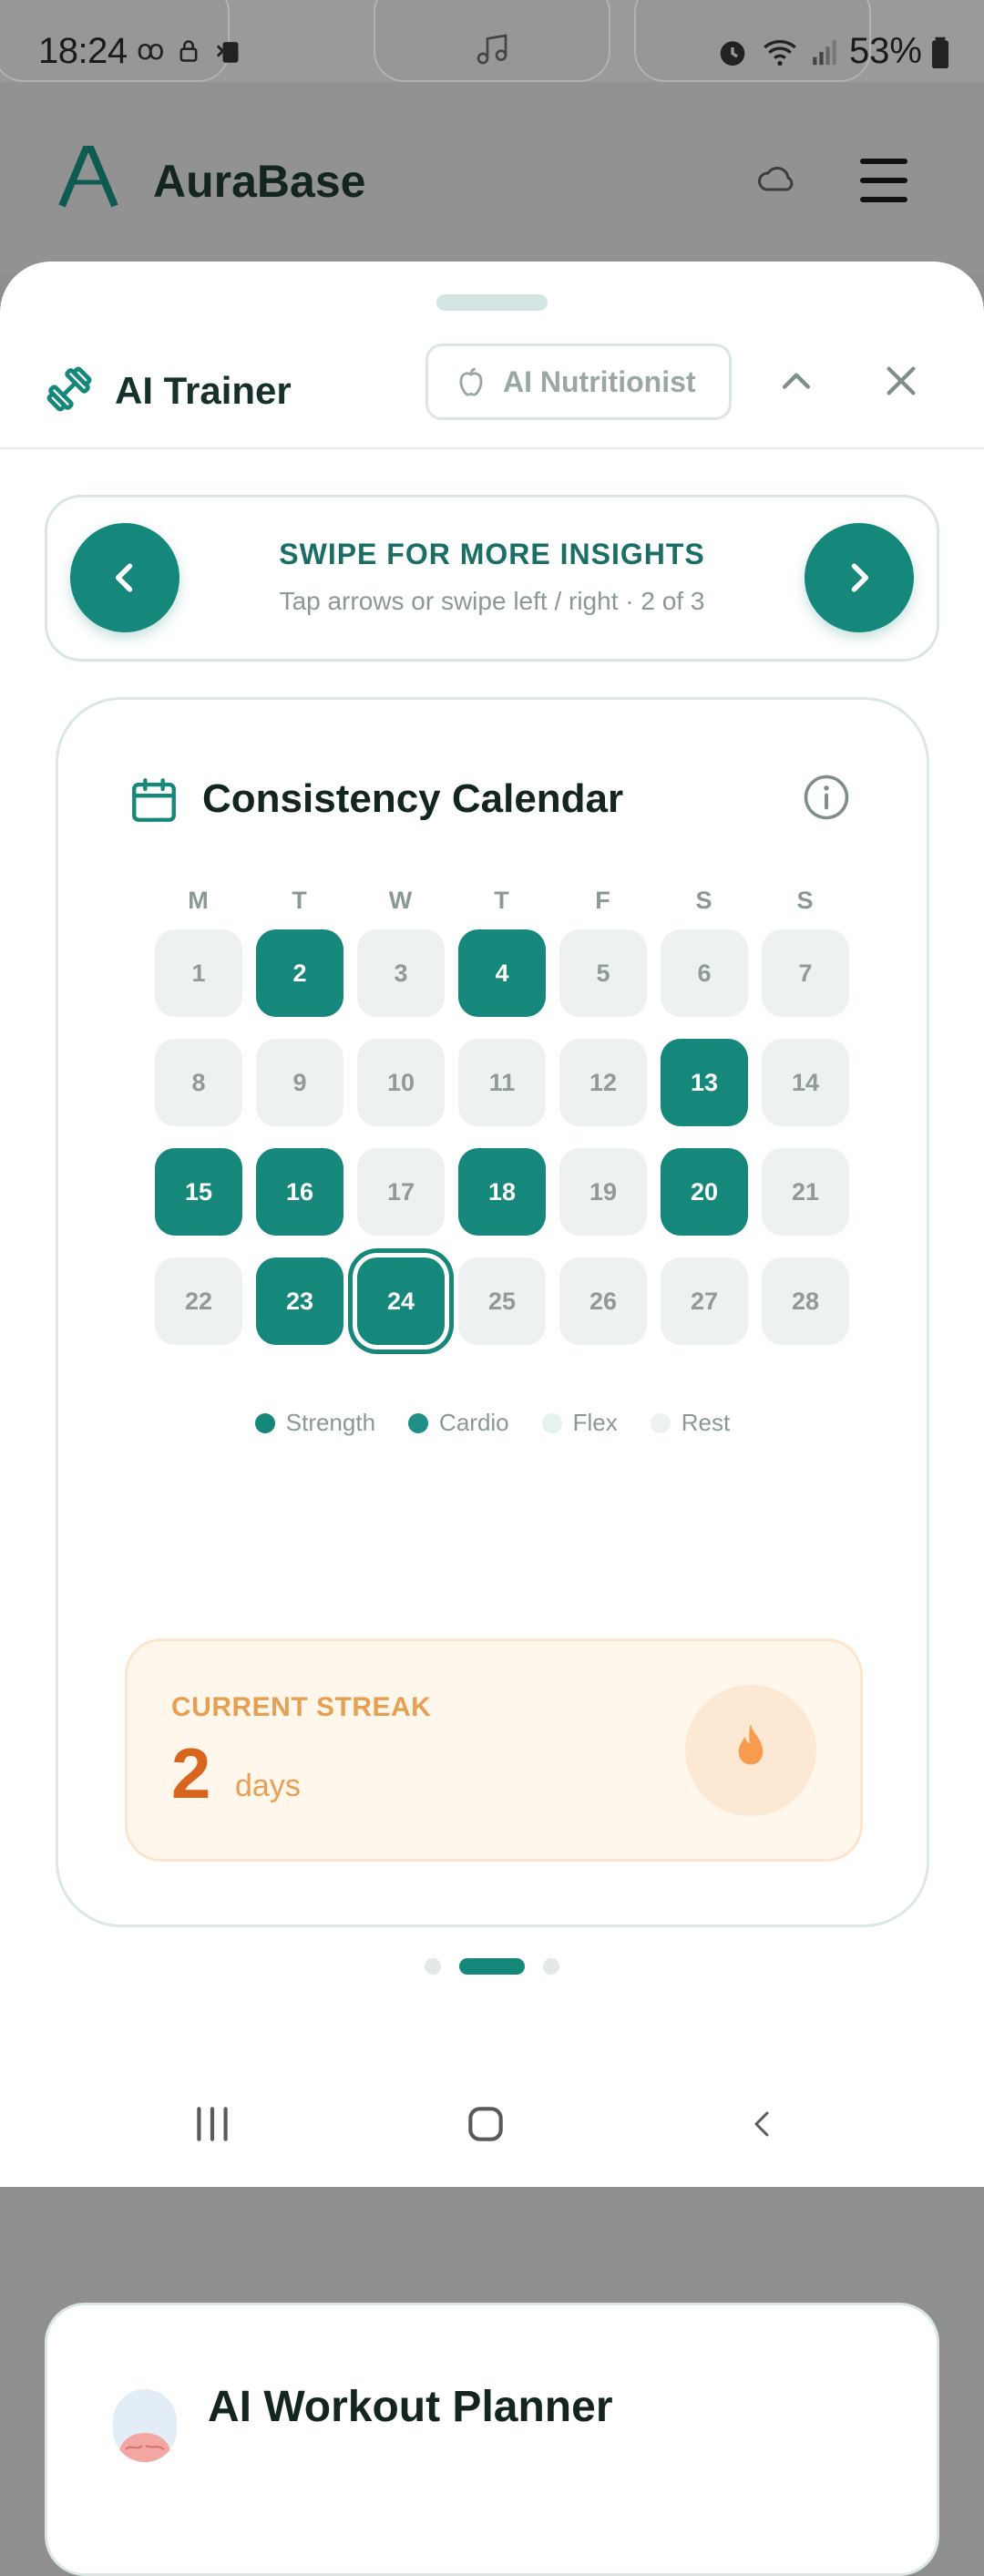 This screenshot has width=984, height=2576. Describe the element at coordinates (704, 1192) in the screenshot. I see `calendar-day: 20` at that location.